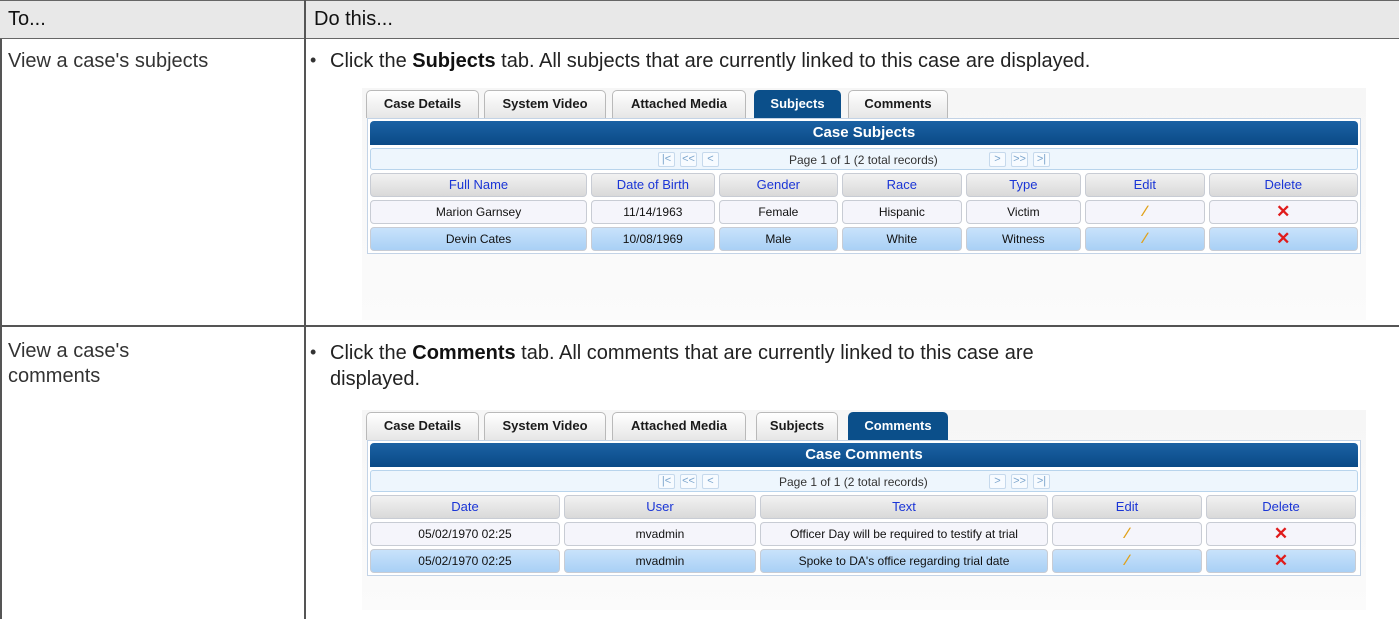 This screenshot has width=1399, height=619. Describe the element at coordinates (902, 185) in the screenshot. I see `col-race: Race` at that location.